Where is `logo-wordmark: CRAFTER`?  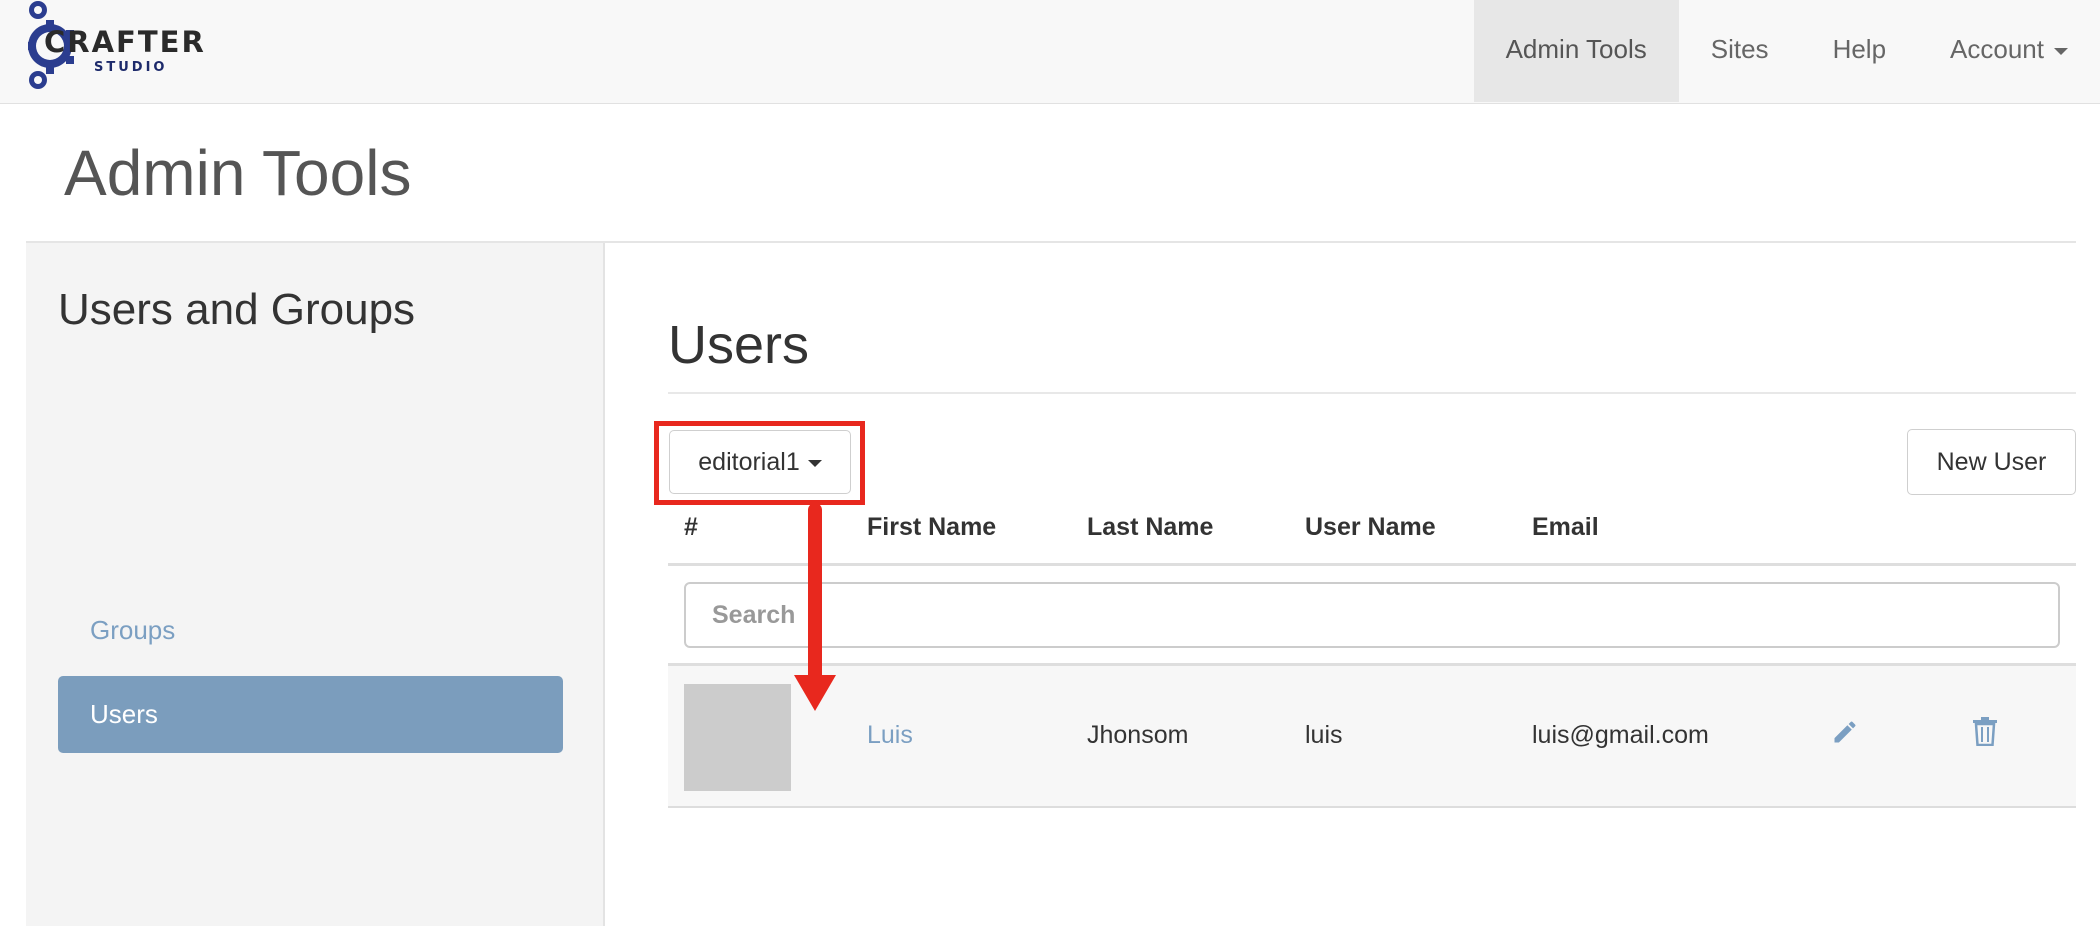 logo-wordmark: CRAFTER is located at coordinates (125, 42).